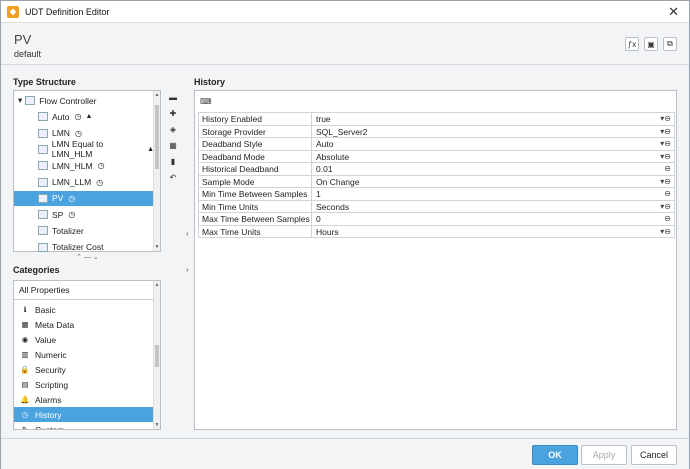  What do you see at coordinates (48, 399) in the screenshot?
I see `category-label: Alarms` at bounding box center [48, 399].